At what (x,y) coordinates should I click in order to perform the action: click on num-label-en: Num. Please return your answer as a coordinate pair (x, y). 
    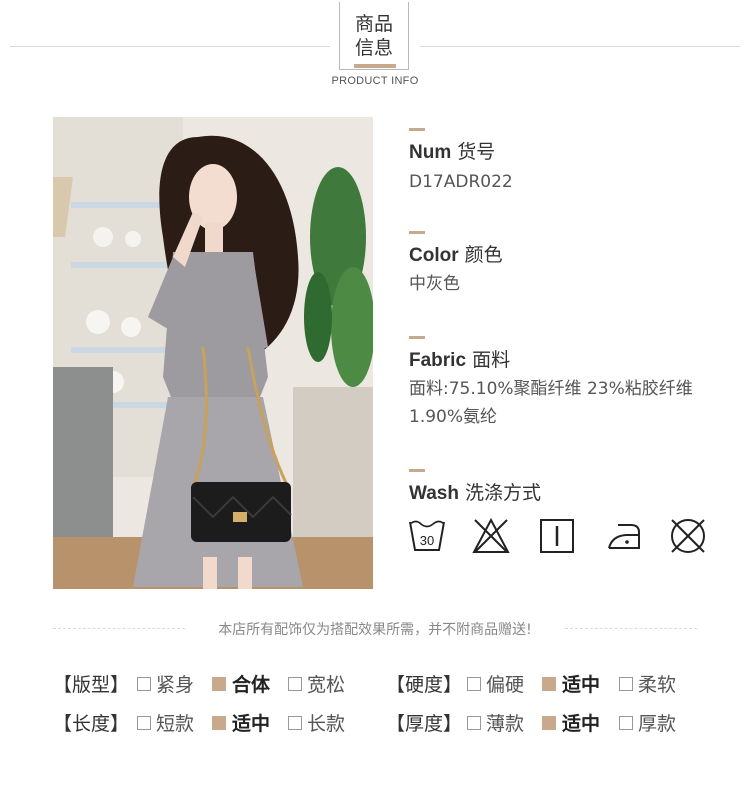
    Looking at the image, I should click on (430, 152).